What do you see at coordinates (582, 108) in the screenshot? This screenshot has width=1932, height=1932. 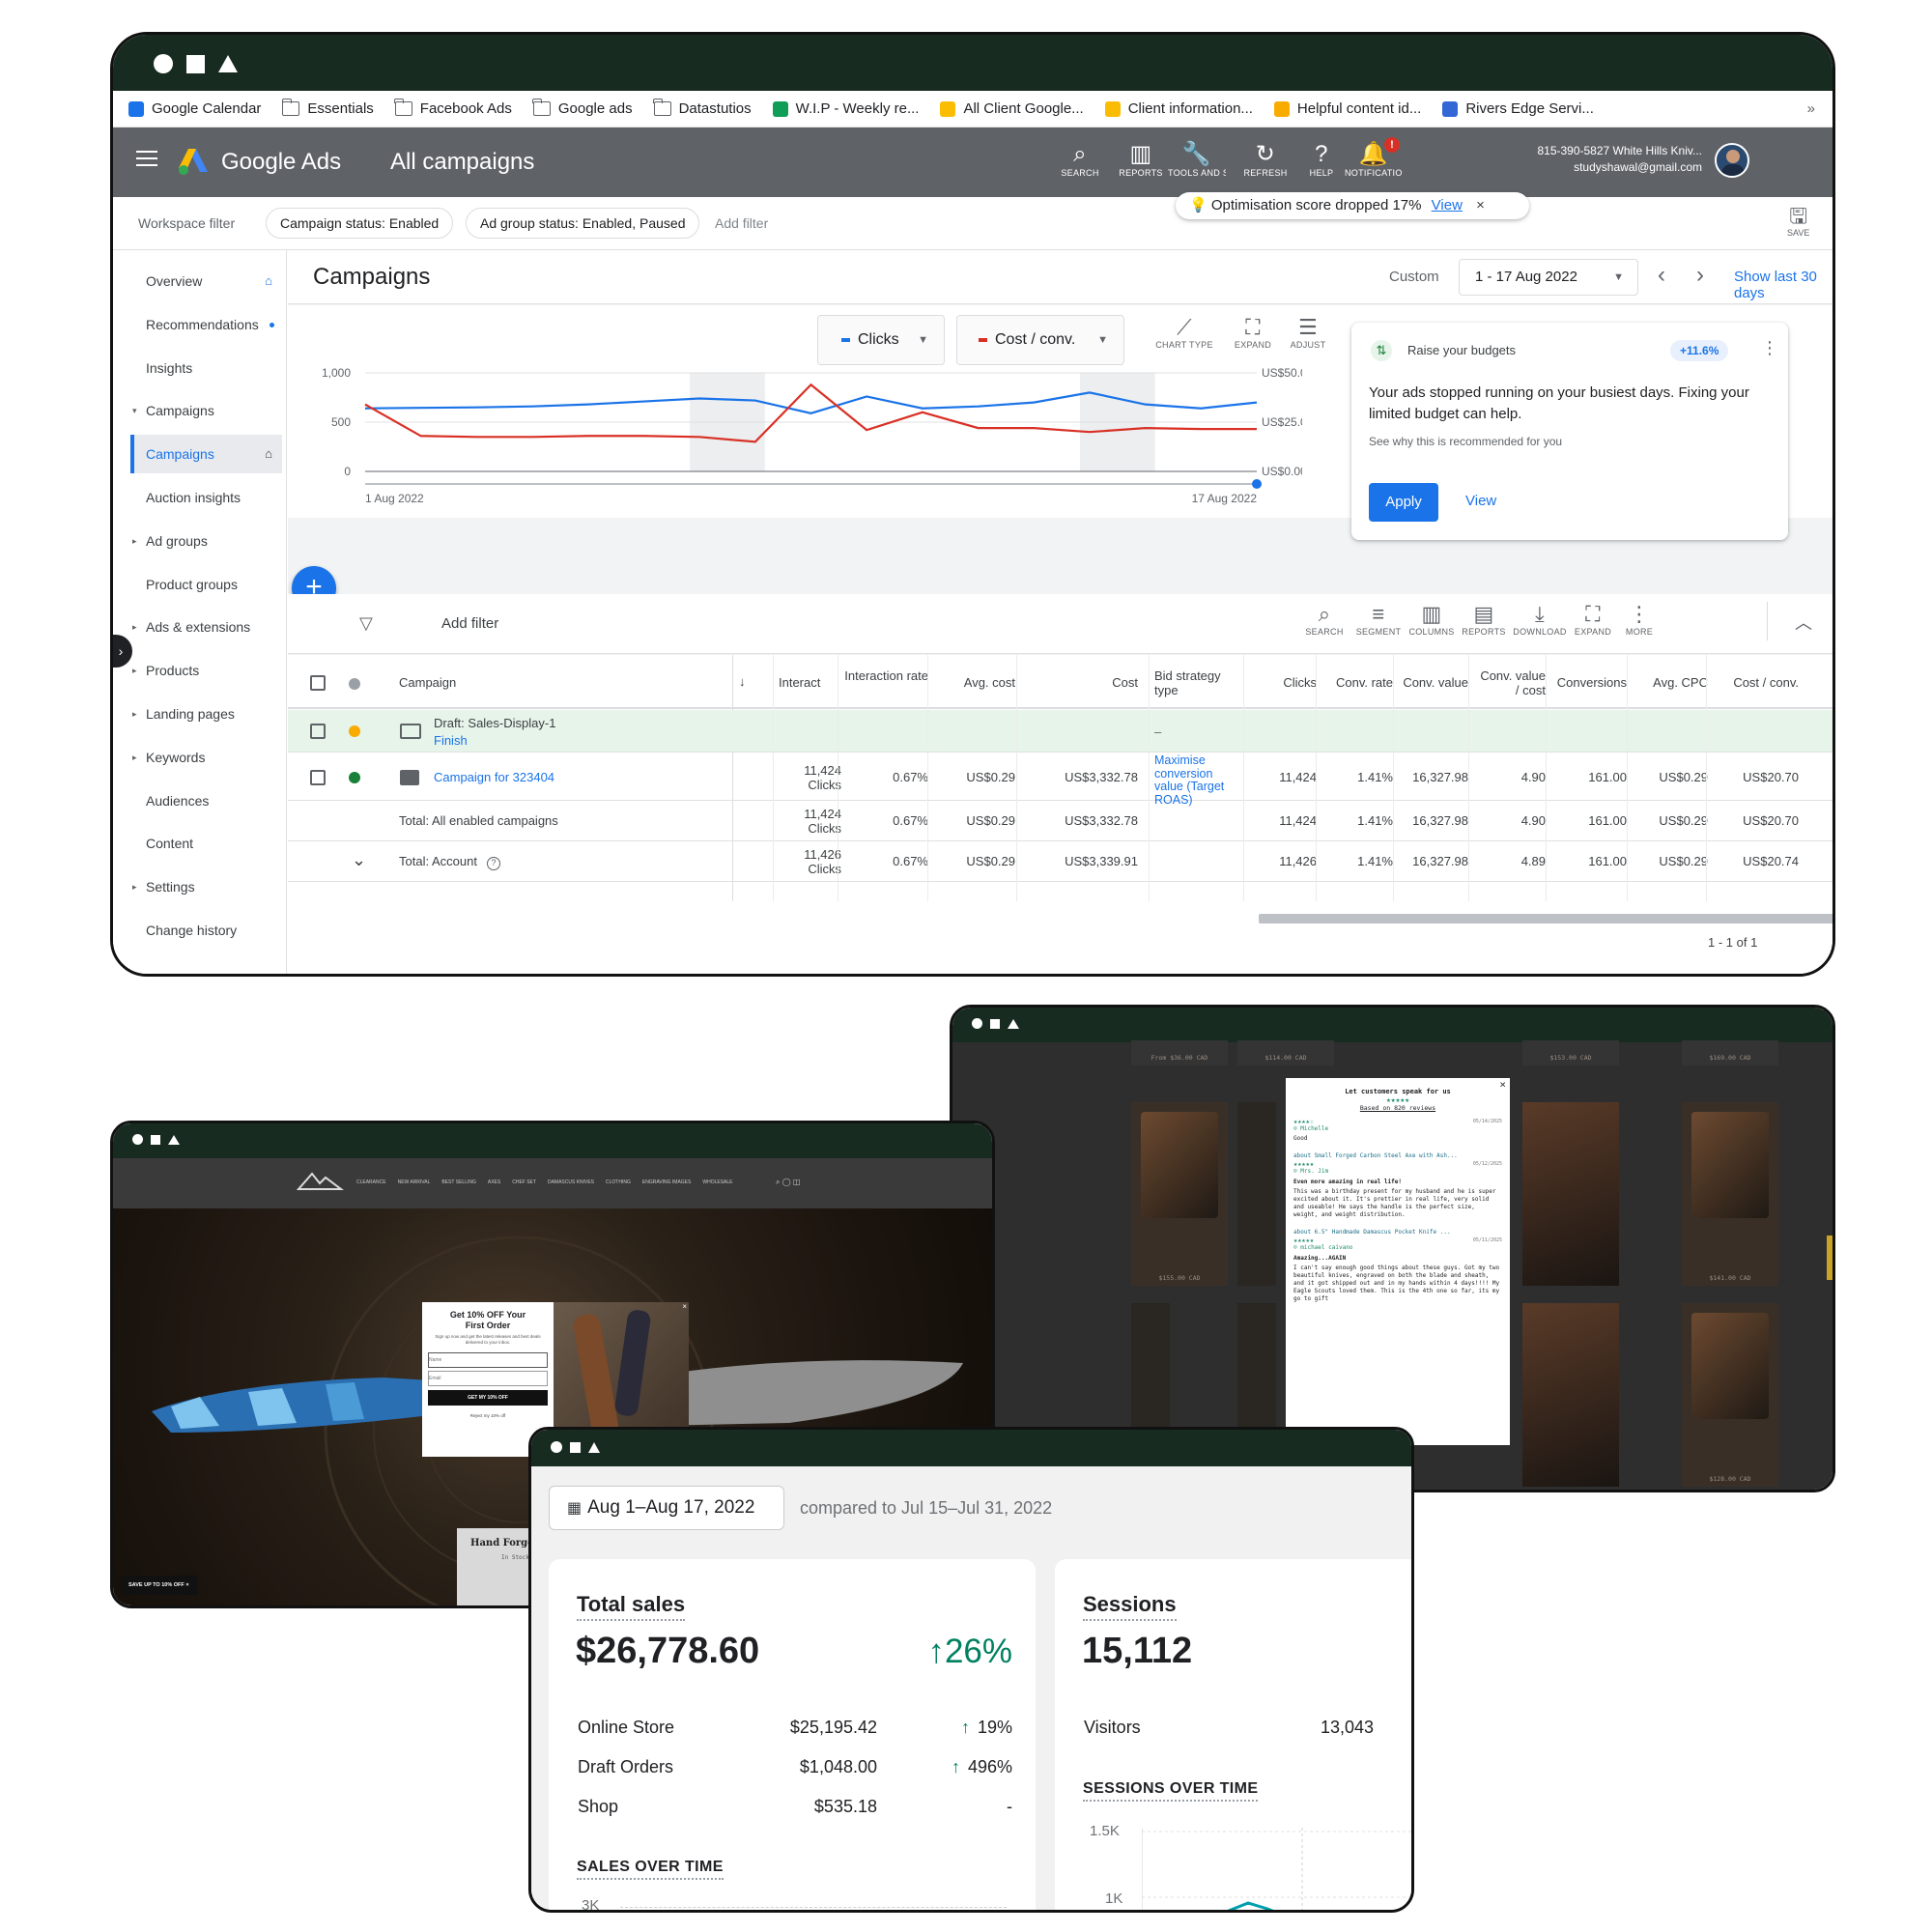 I see `bookmark-4: Google ads` at bounding box center [582, 108].